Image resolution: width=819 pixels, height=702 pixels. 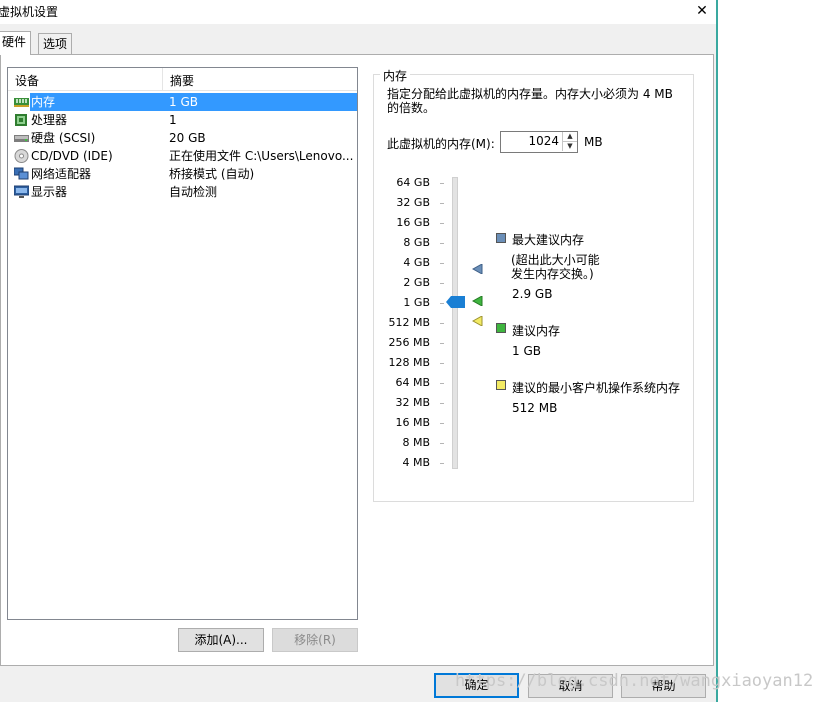 I want to click on window-edge, so click(x=717, y=351).